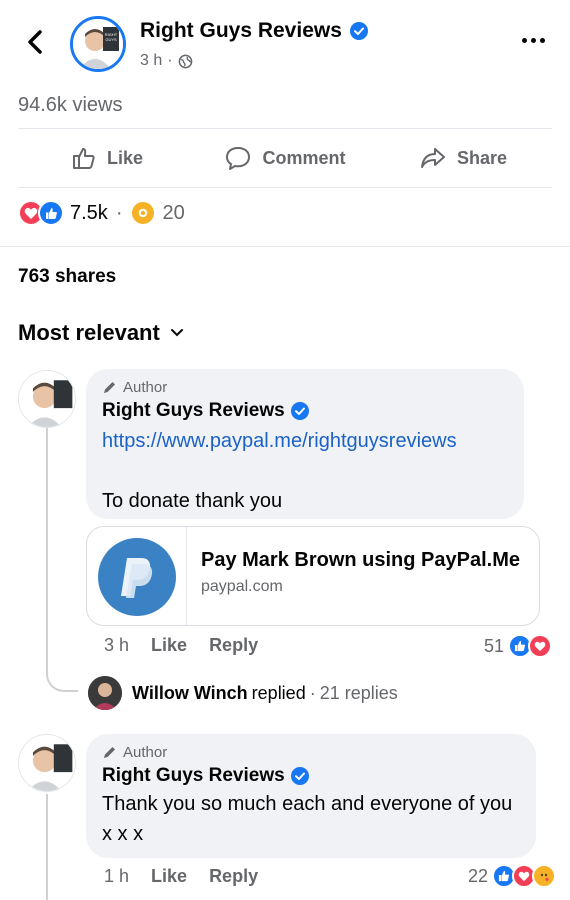 This screenshot has width=570, height=900. I want to click on thread-connector, so click(62, 671).